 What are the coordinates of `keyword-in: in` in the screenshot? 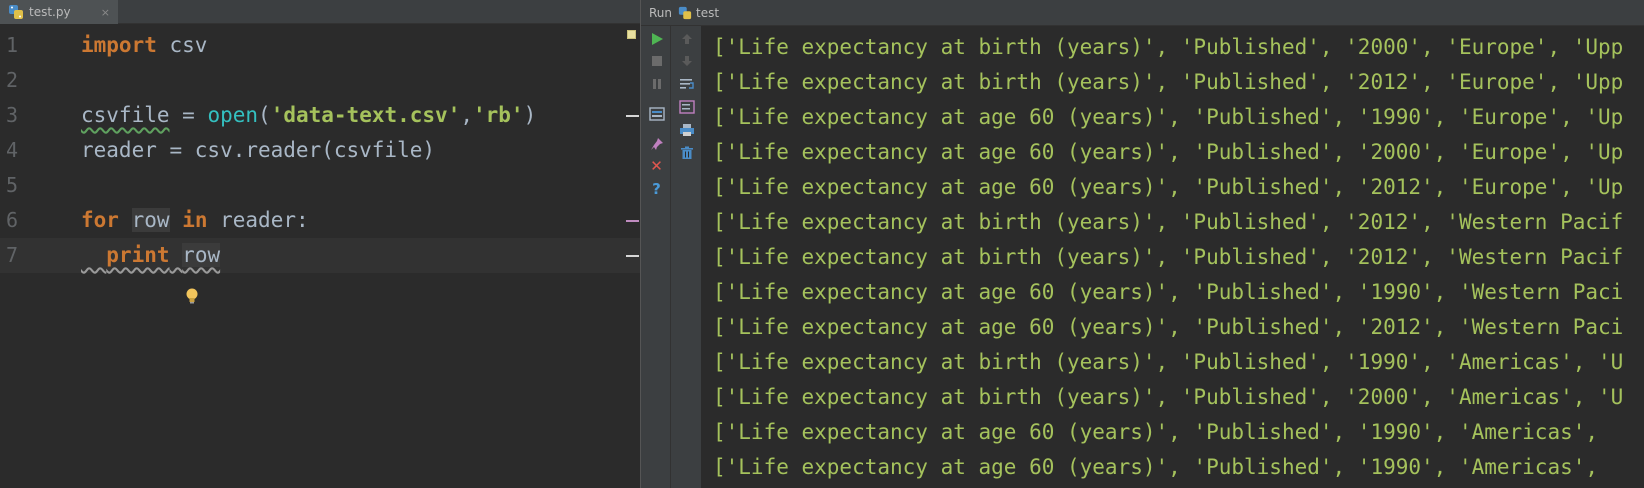 It's located at (195, 220).